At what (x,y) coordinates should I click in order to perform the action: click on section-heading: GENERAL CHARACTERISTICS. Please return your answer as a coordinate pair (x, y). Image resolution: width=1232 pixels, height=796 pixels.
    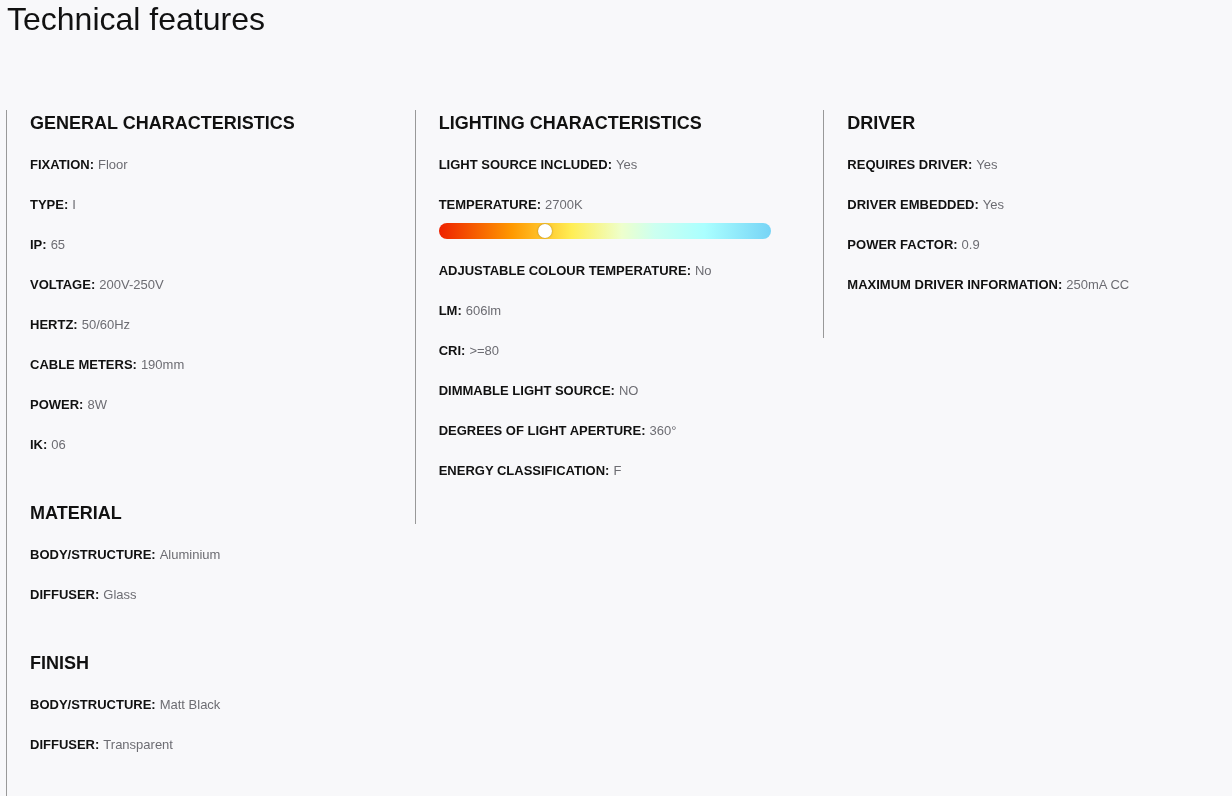
    Looking at the image, I should click on (163, 123).